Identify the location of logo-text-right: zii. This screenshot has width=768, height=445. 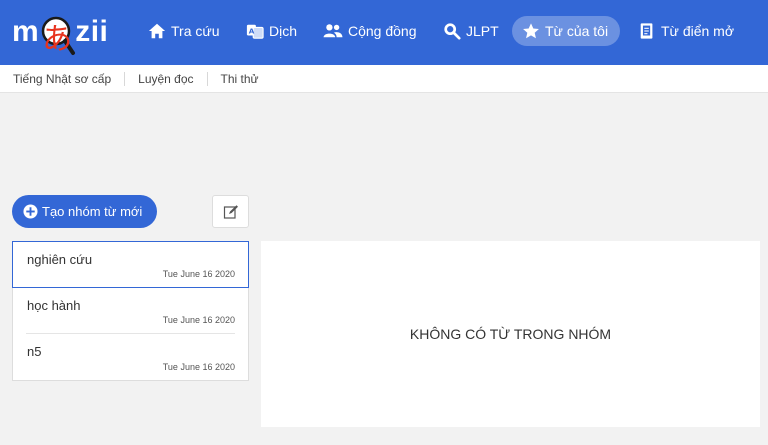
(92, 31).